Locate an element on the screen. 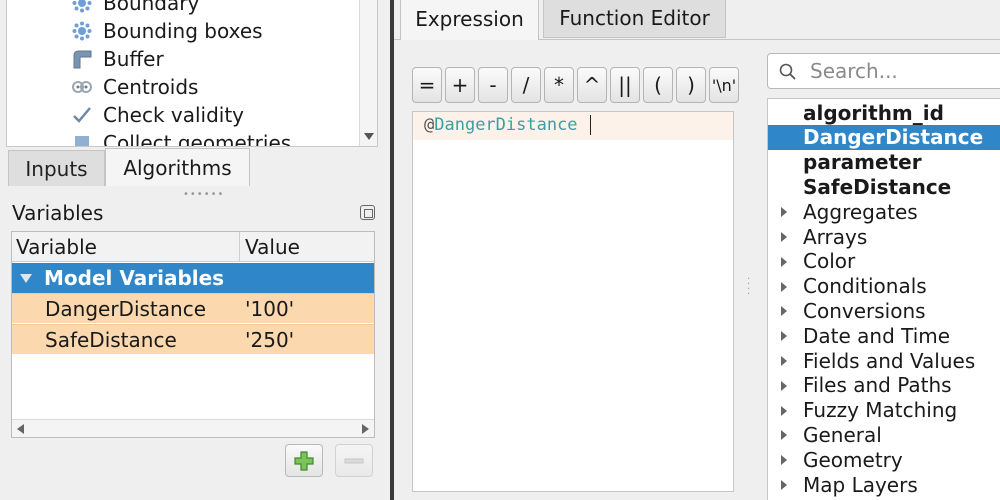 The image size is (1000, 500). variable-row: SafeDistance '250' is located at coordinates (193, 339).